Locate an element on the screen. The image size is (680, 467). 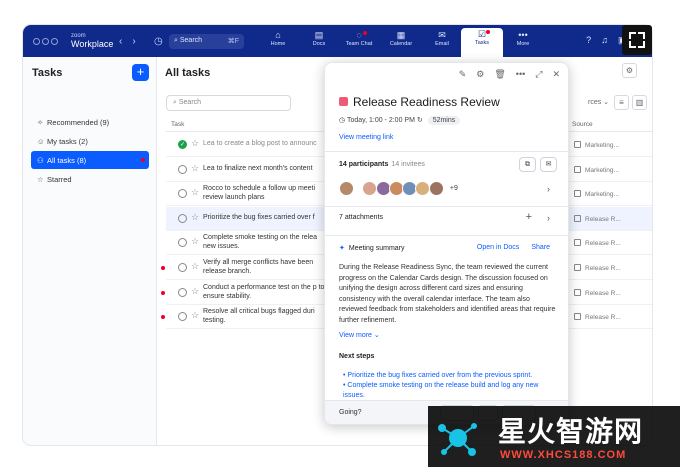
ai-summary-icon: ✦ is located at coordinates (342, 248).